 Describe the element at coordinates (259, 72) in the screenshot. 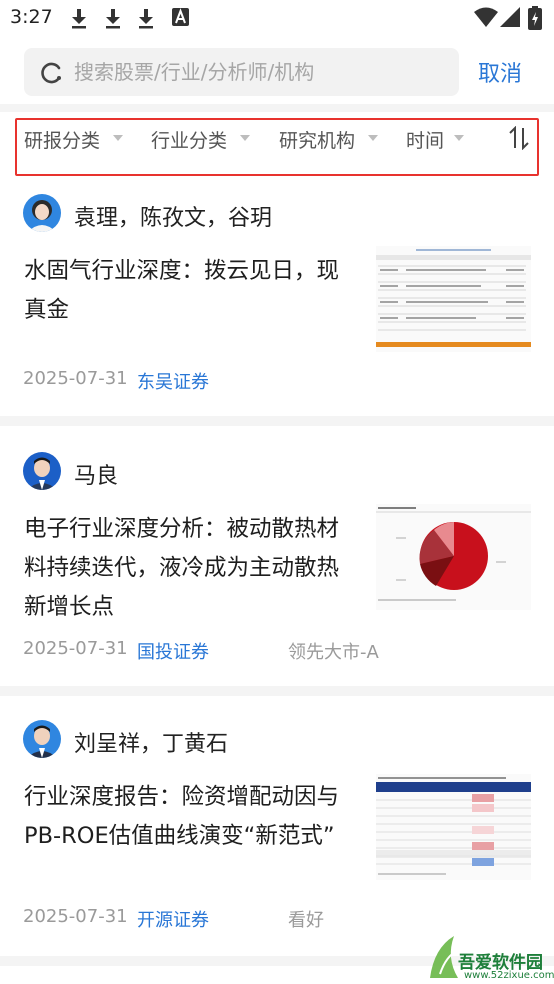

I see `search-input` at that location.